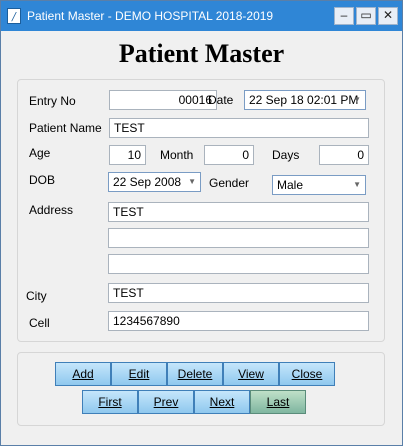  What do you see at coordinates (51, 210) in the screenshot?
I see `address-label: Address` at bounding box center [51, 210].